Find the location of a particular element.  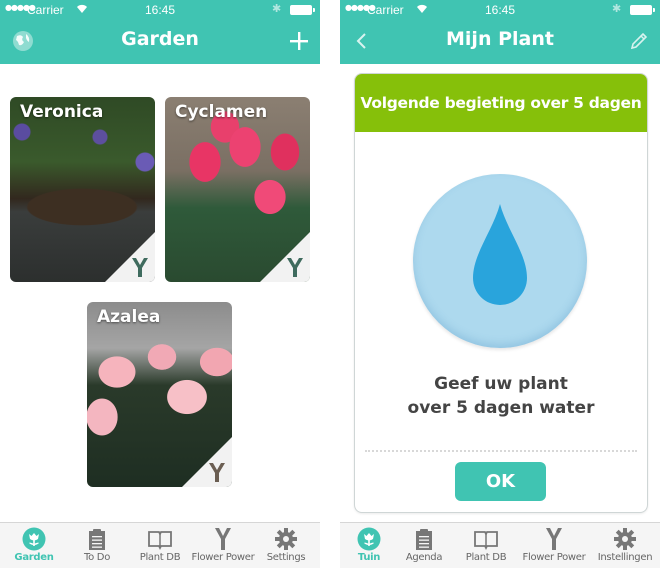

message-line-2: over 5 dagen water is located at coordinates (501, 408).